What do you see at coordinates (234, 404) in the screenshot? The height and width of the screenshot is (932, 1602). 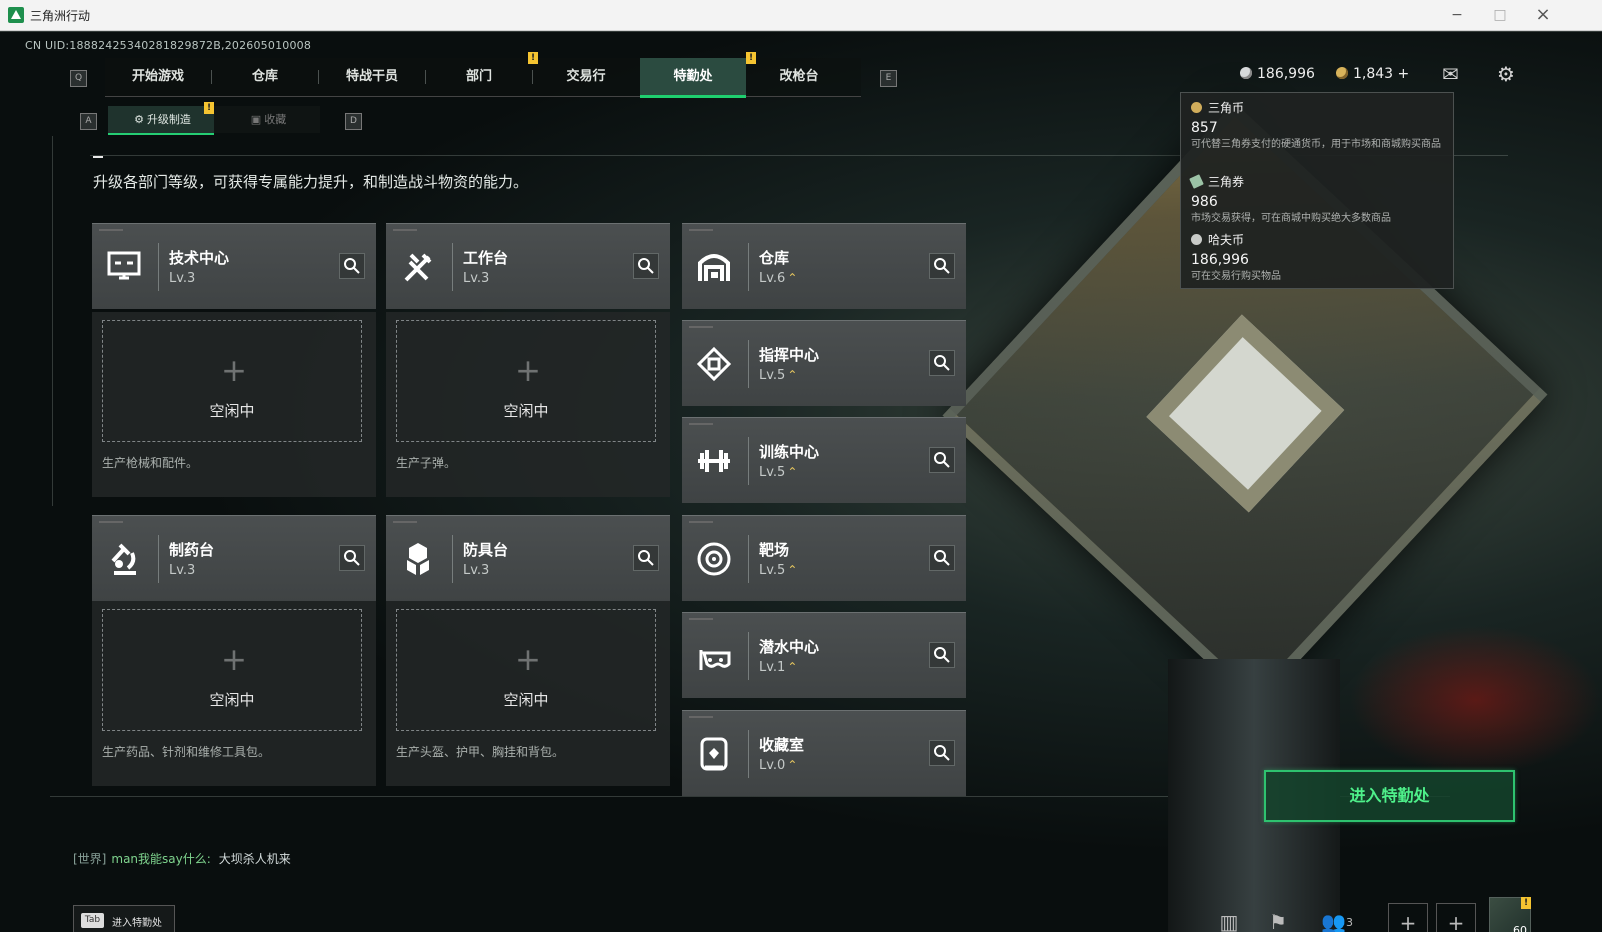 I see `weapon-production-slot: + 空闲中 生产枪械和配件。` at bounding box center [234, 404].